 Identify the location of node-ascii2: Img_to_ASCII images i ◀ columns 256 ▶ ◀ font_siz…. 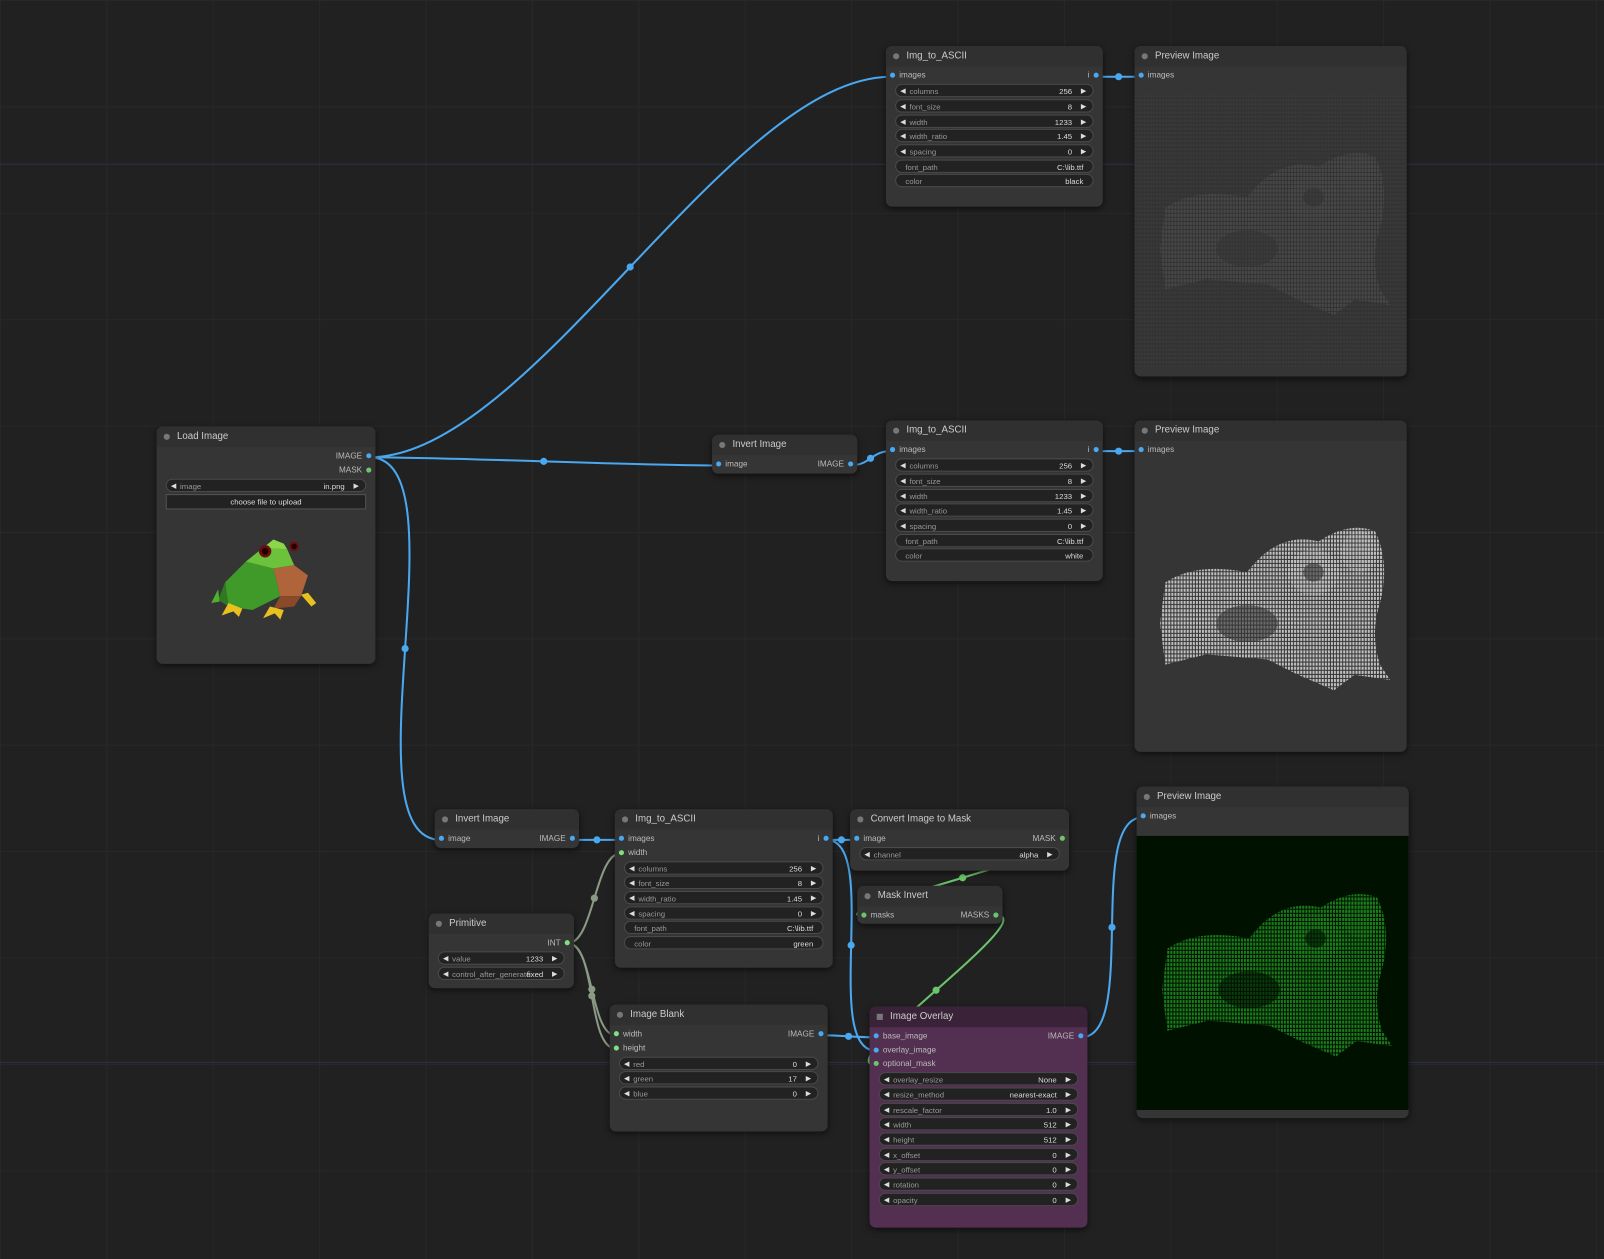
(994, 501).